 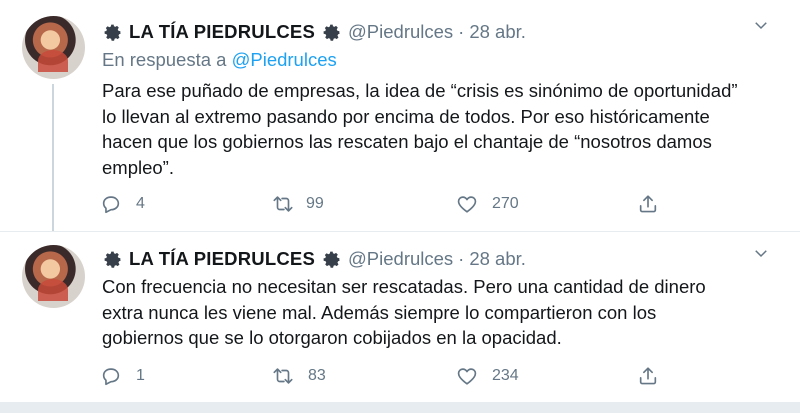 I want to click on reply-mention-link: @Piedrulces, so click(x=284, y=59).